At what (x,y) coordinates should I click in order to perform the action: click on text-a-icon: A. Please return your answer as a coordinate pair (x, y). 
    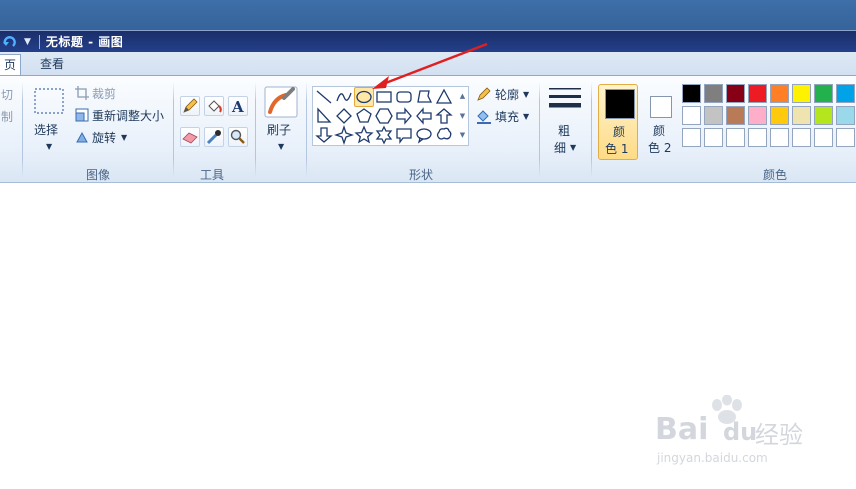
    Looking at the image, I should click on (237, 107).